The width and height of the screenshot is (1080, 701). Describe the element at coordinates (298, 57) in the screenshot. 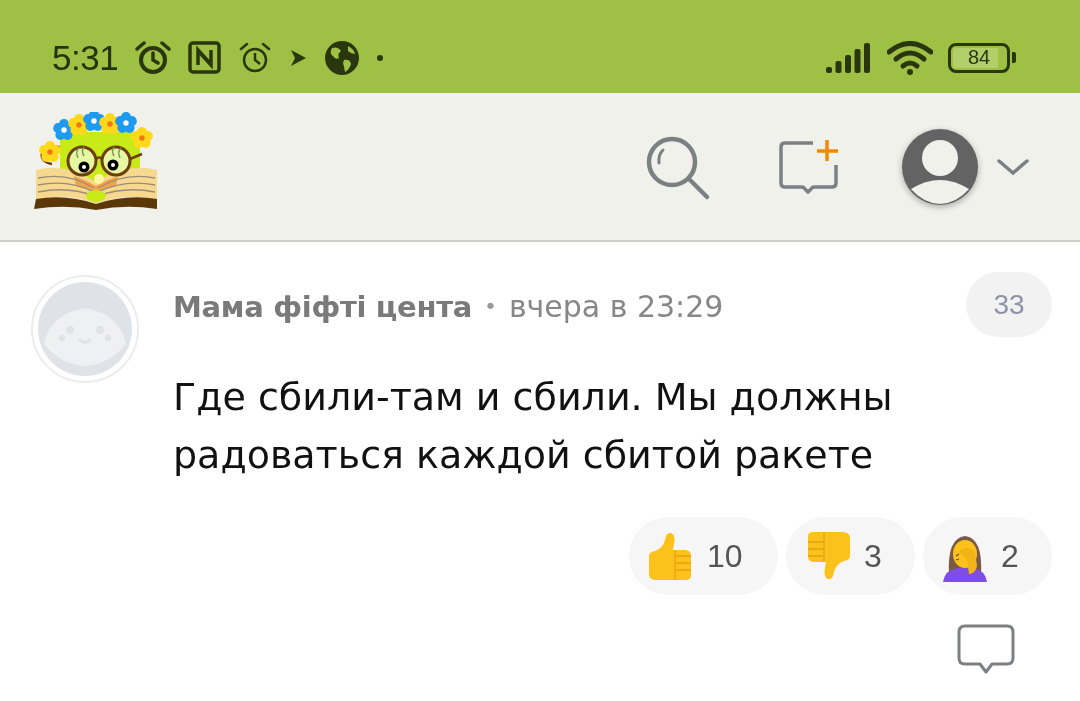

I see `play-icon` at that location.